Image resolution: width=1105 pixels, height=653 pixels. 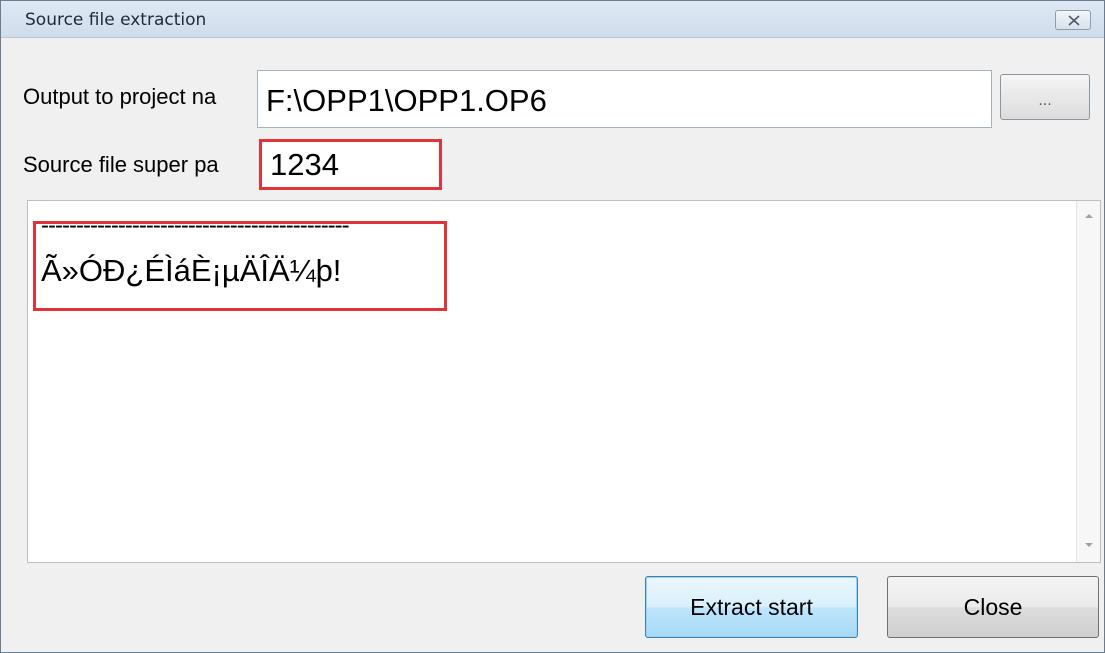 I want to click on close-icon, so click(x=1074, y=20).